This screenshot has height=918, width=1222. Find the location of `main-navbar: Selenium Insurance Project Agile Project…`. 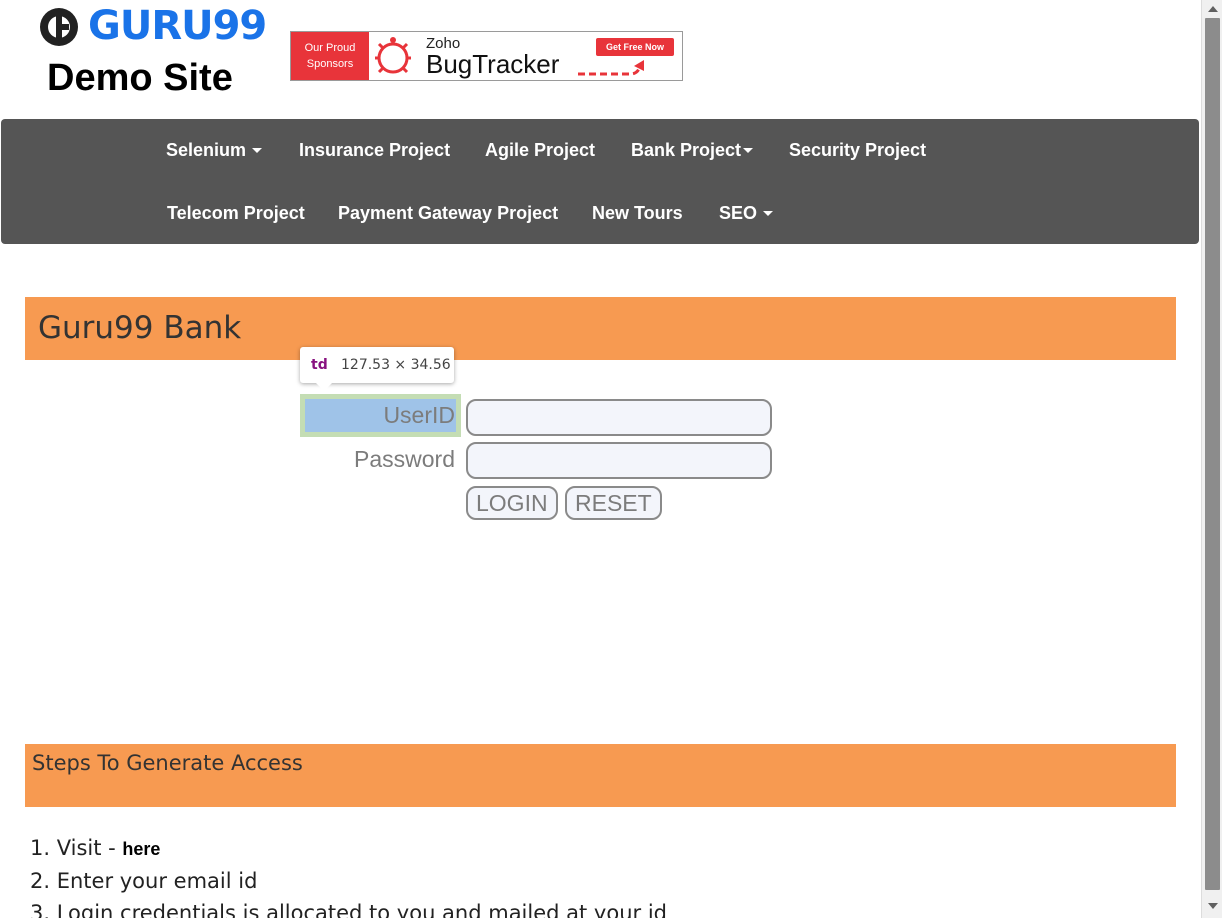

main-navbar: Selenium Insurance Project Agile Project… is located at coordinates (600, 181).